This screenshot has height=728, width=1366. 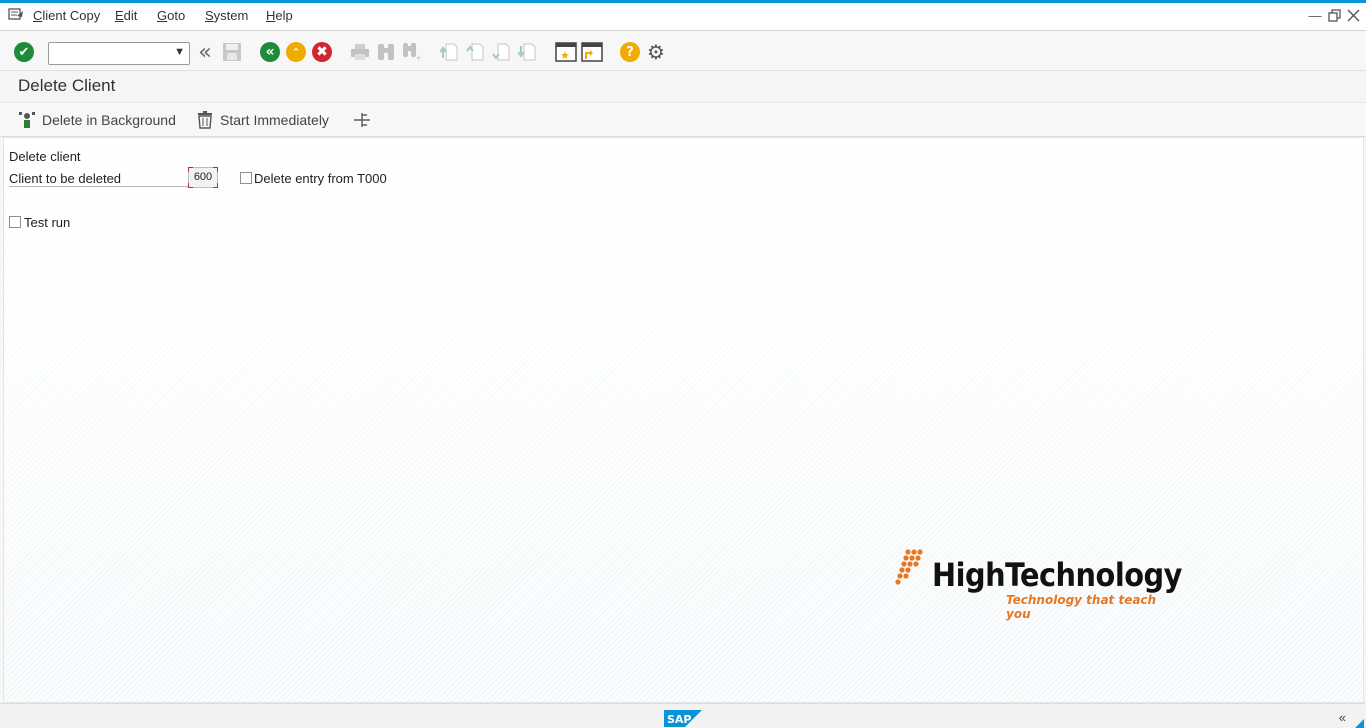 I want to click on create-session-icon: ★, so click(x=566, y=52).